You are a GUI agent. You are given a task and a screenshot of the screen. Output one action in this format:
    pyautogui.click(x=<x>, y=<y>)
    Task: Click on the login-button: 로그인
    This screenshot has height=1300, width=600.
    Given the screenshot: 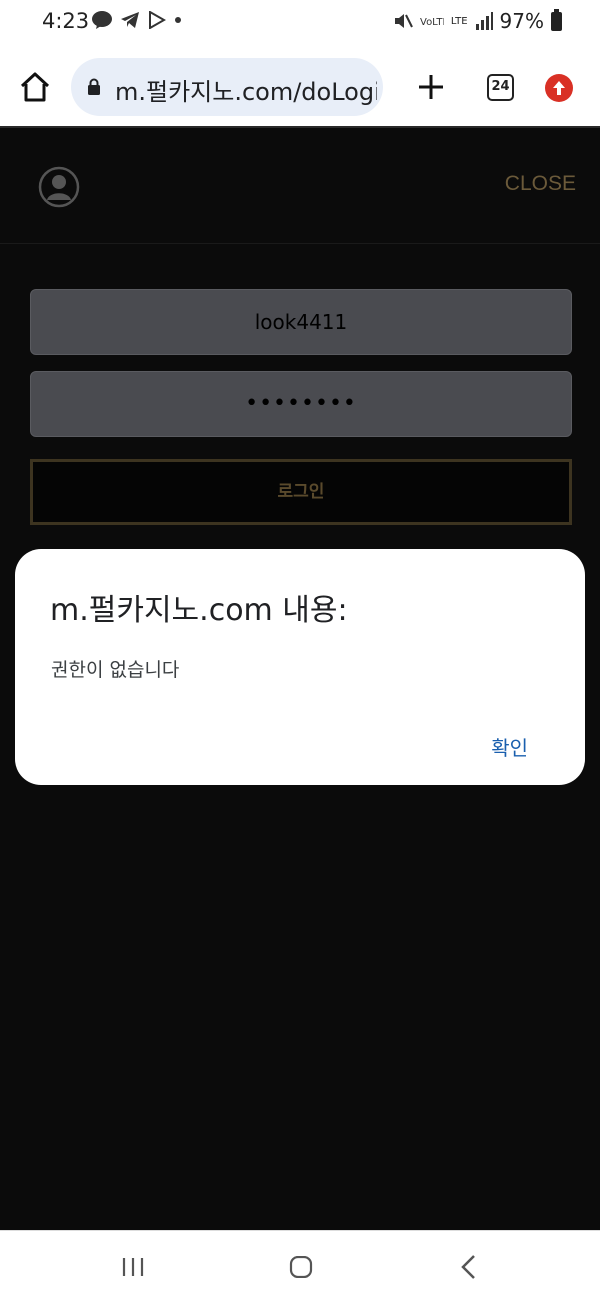 What is the action you would take?
    pyautogui.click(x=301, y=492)
    